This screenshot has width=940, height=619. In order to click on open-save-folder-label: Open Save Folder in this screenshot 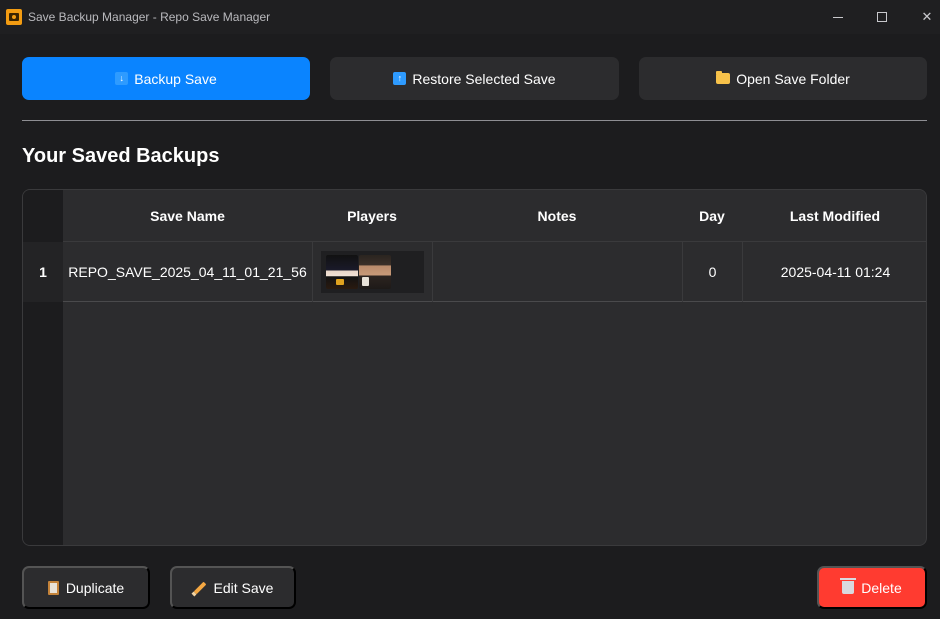, I will do `click(793, 78)`.